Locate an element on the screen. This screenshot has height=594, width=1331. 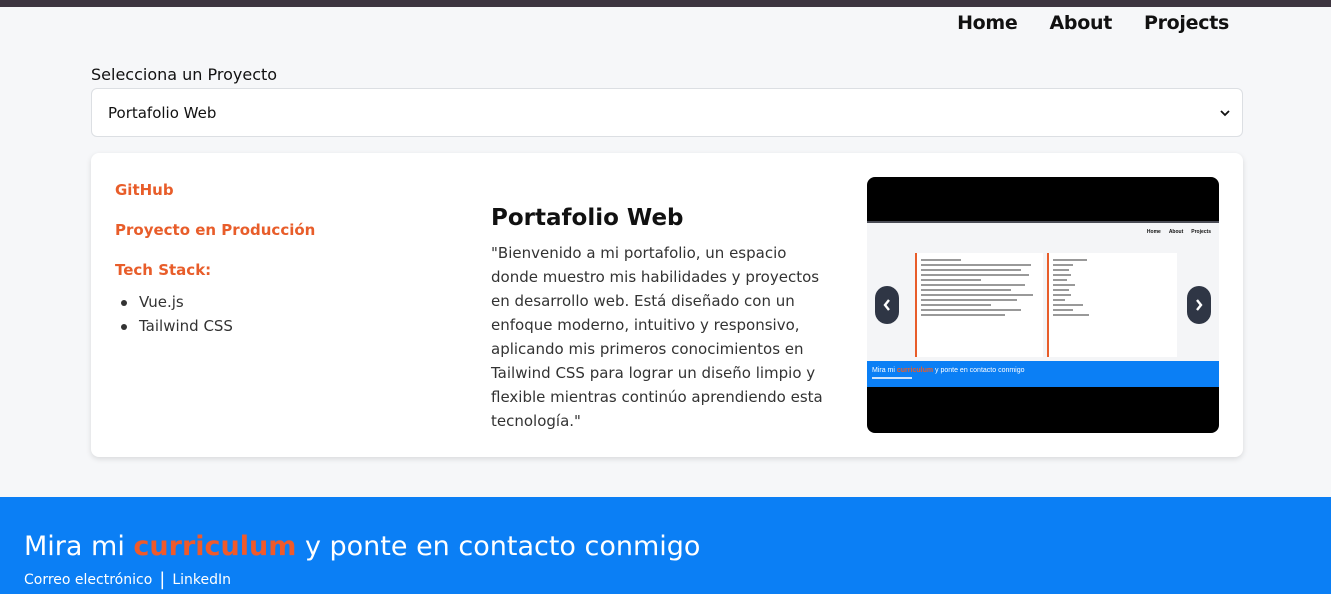
chevron-down-icon is located at coordinates (1225, 113).